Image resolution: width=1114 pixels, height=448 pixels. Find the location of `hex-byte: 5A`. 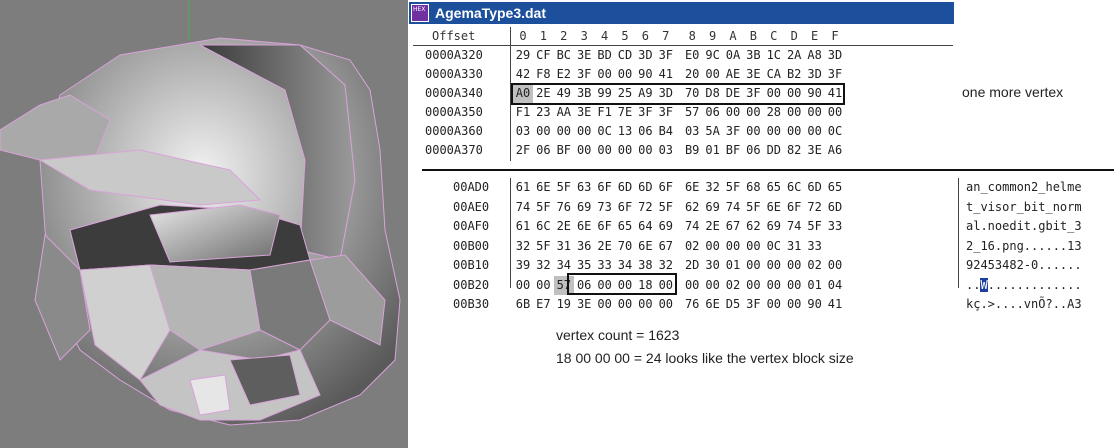

hex-byte: 5A is located at coordinates (713, 131).